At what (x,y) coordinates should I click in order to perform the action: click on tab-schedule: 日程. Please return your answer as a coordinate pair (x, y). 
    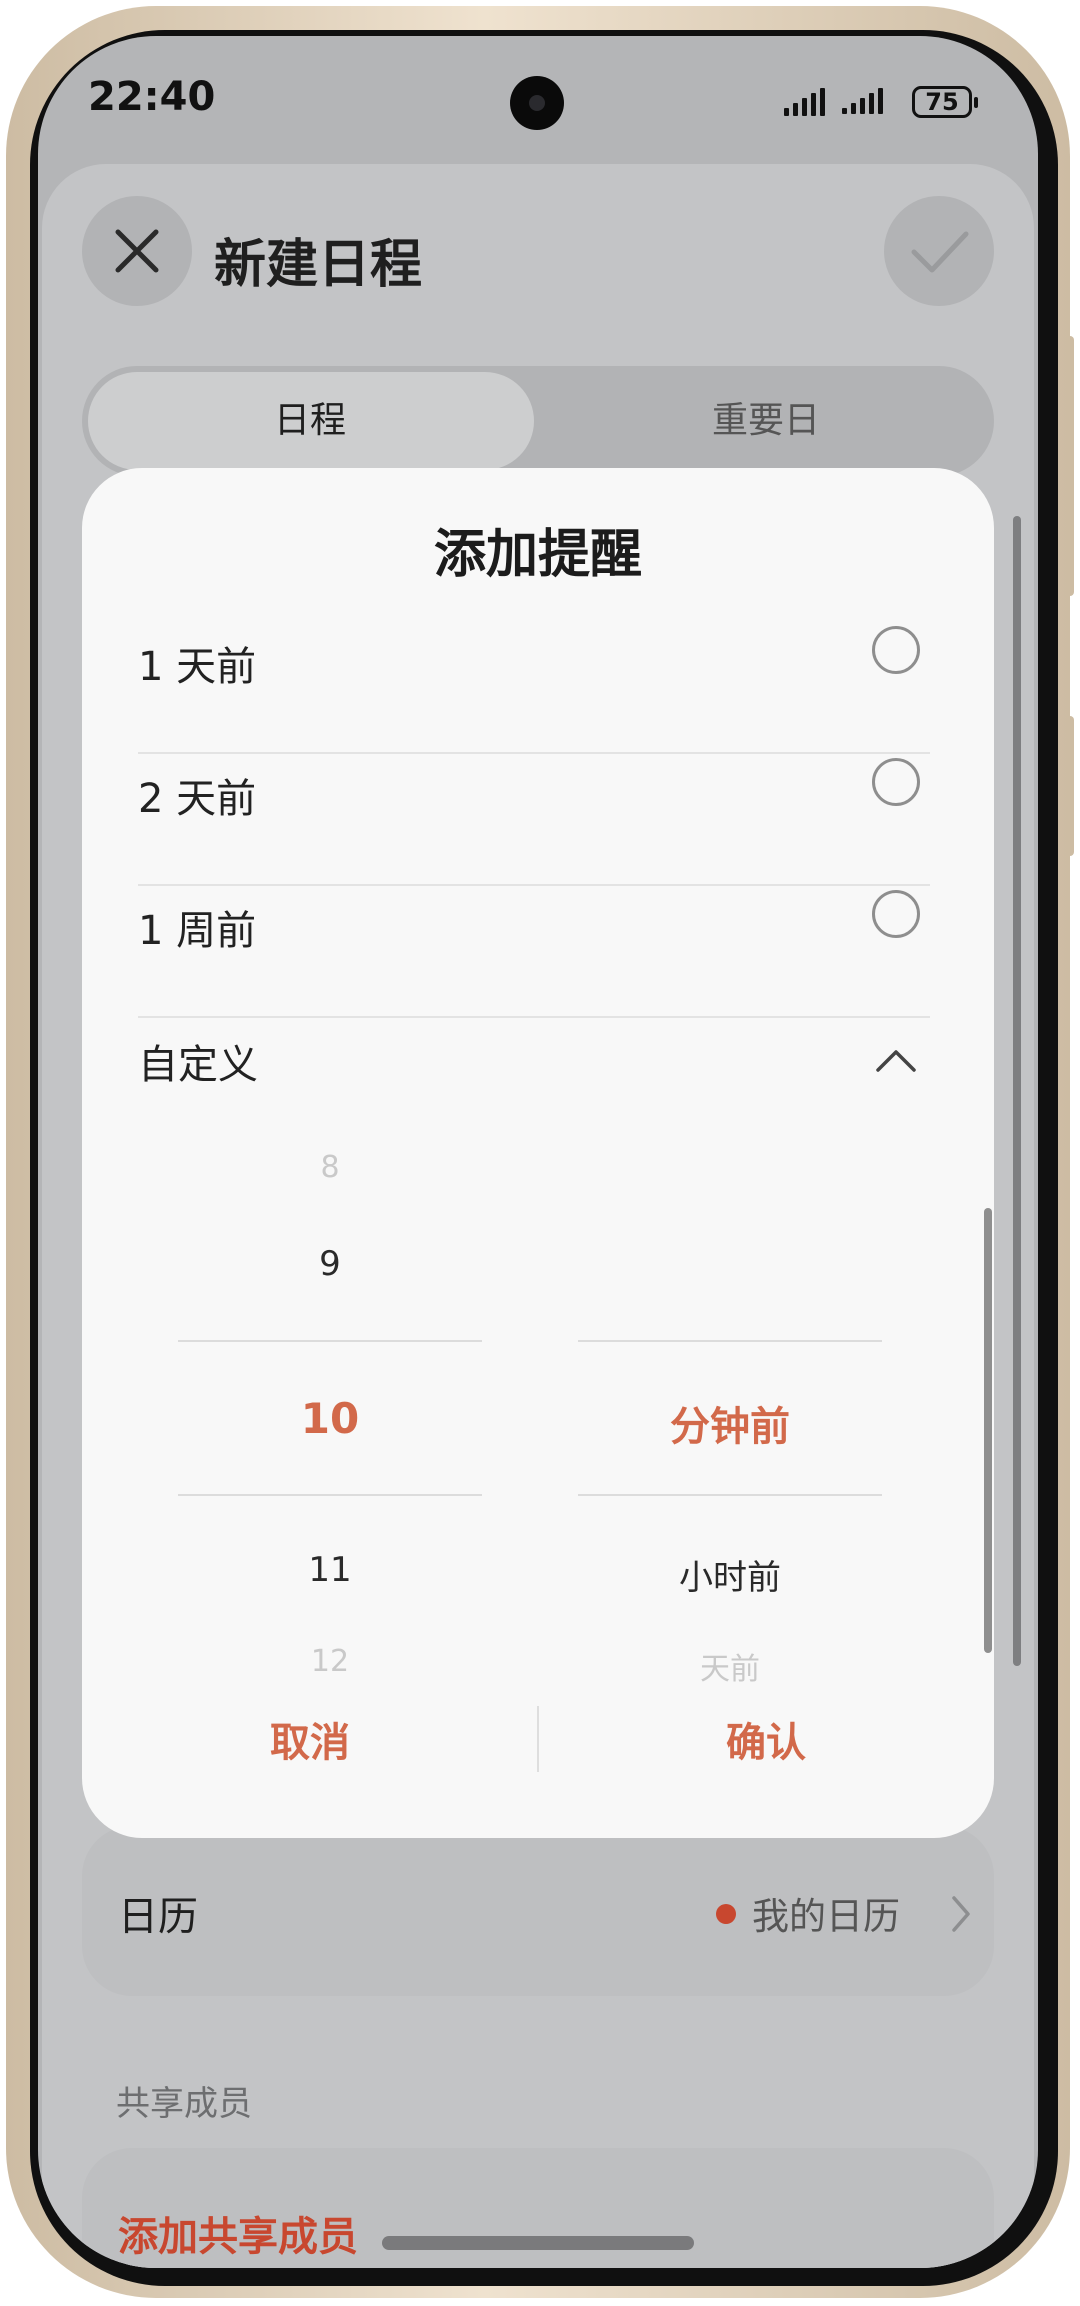
    Looking at the image, I should click on (310, 421).